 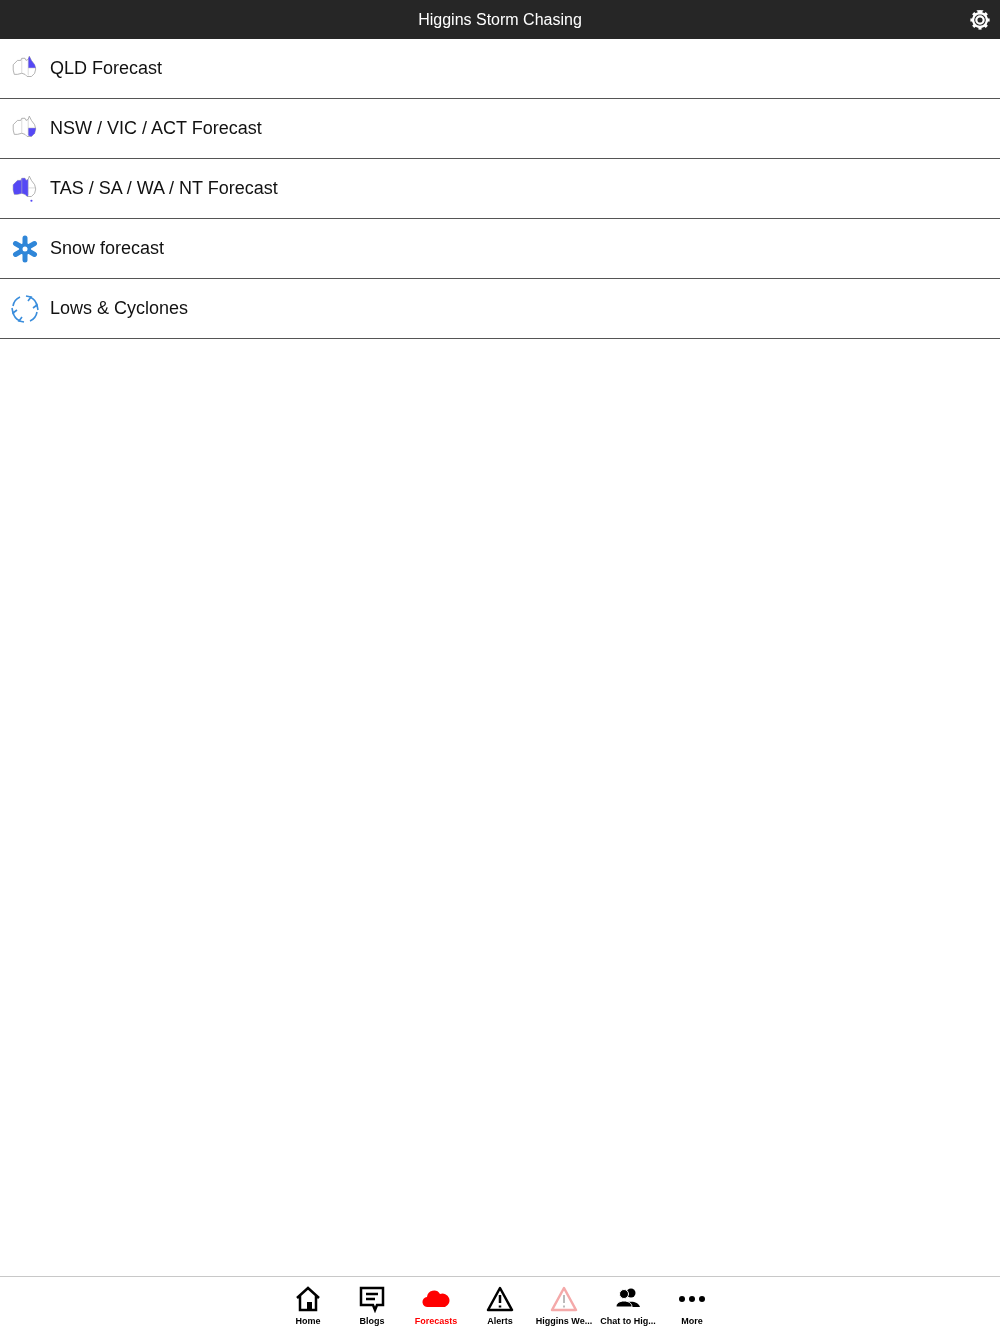 What do you see at coordinates (500, 19) in the screenshot?
I see `app-title: Higgins Storm Chasing` at bounding box center [500, 19].